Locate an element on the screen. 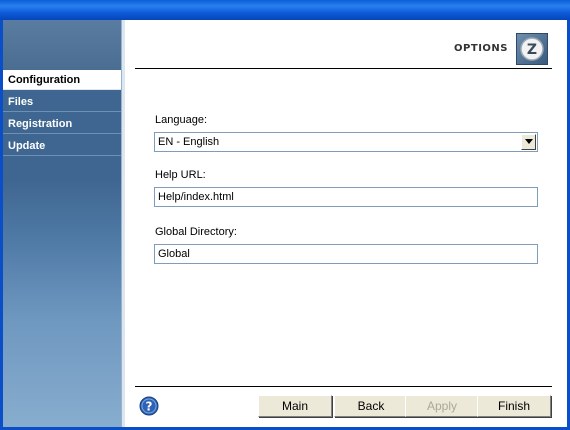 The width and height of the screenshot is (570, 430). sidebar-header is located at coordinates (62, 45).